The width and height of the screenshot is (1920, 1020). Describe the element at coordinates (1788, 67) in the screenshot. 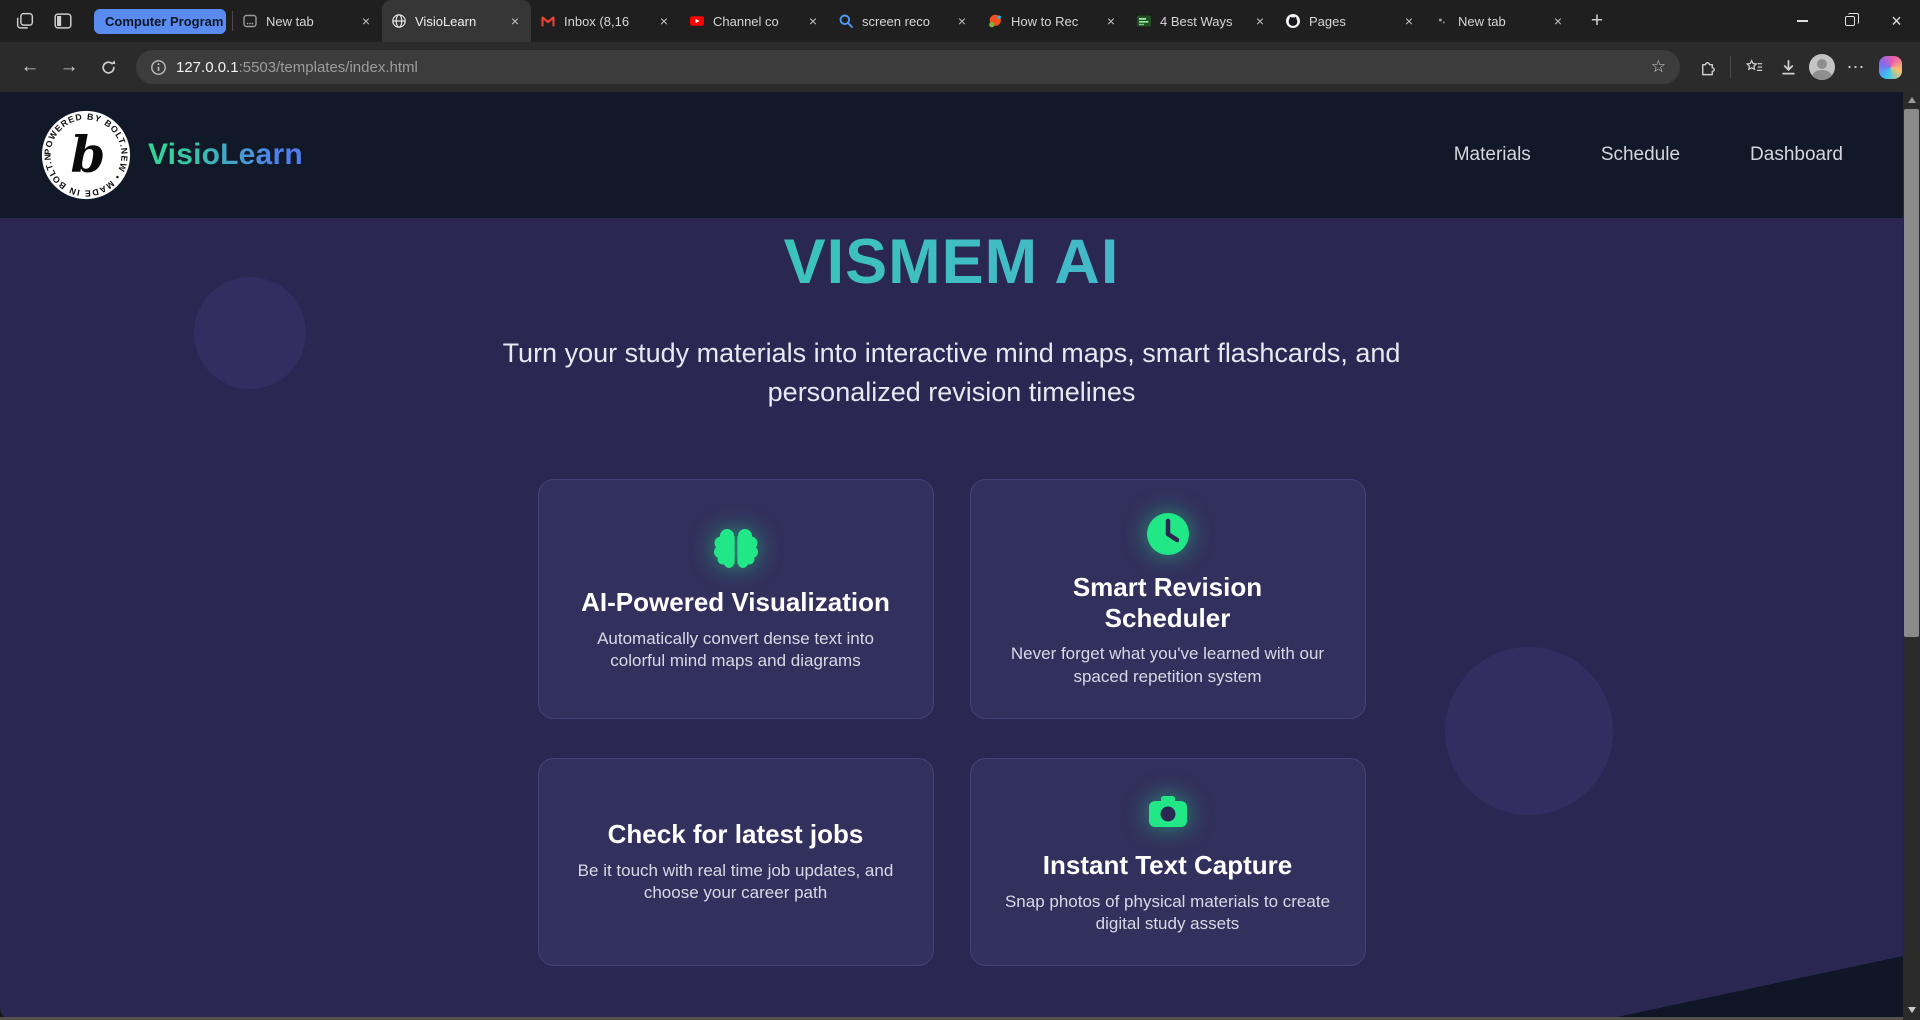

I see `downloads-icon` at that location.